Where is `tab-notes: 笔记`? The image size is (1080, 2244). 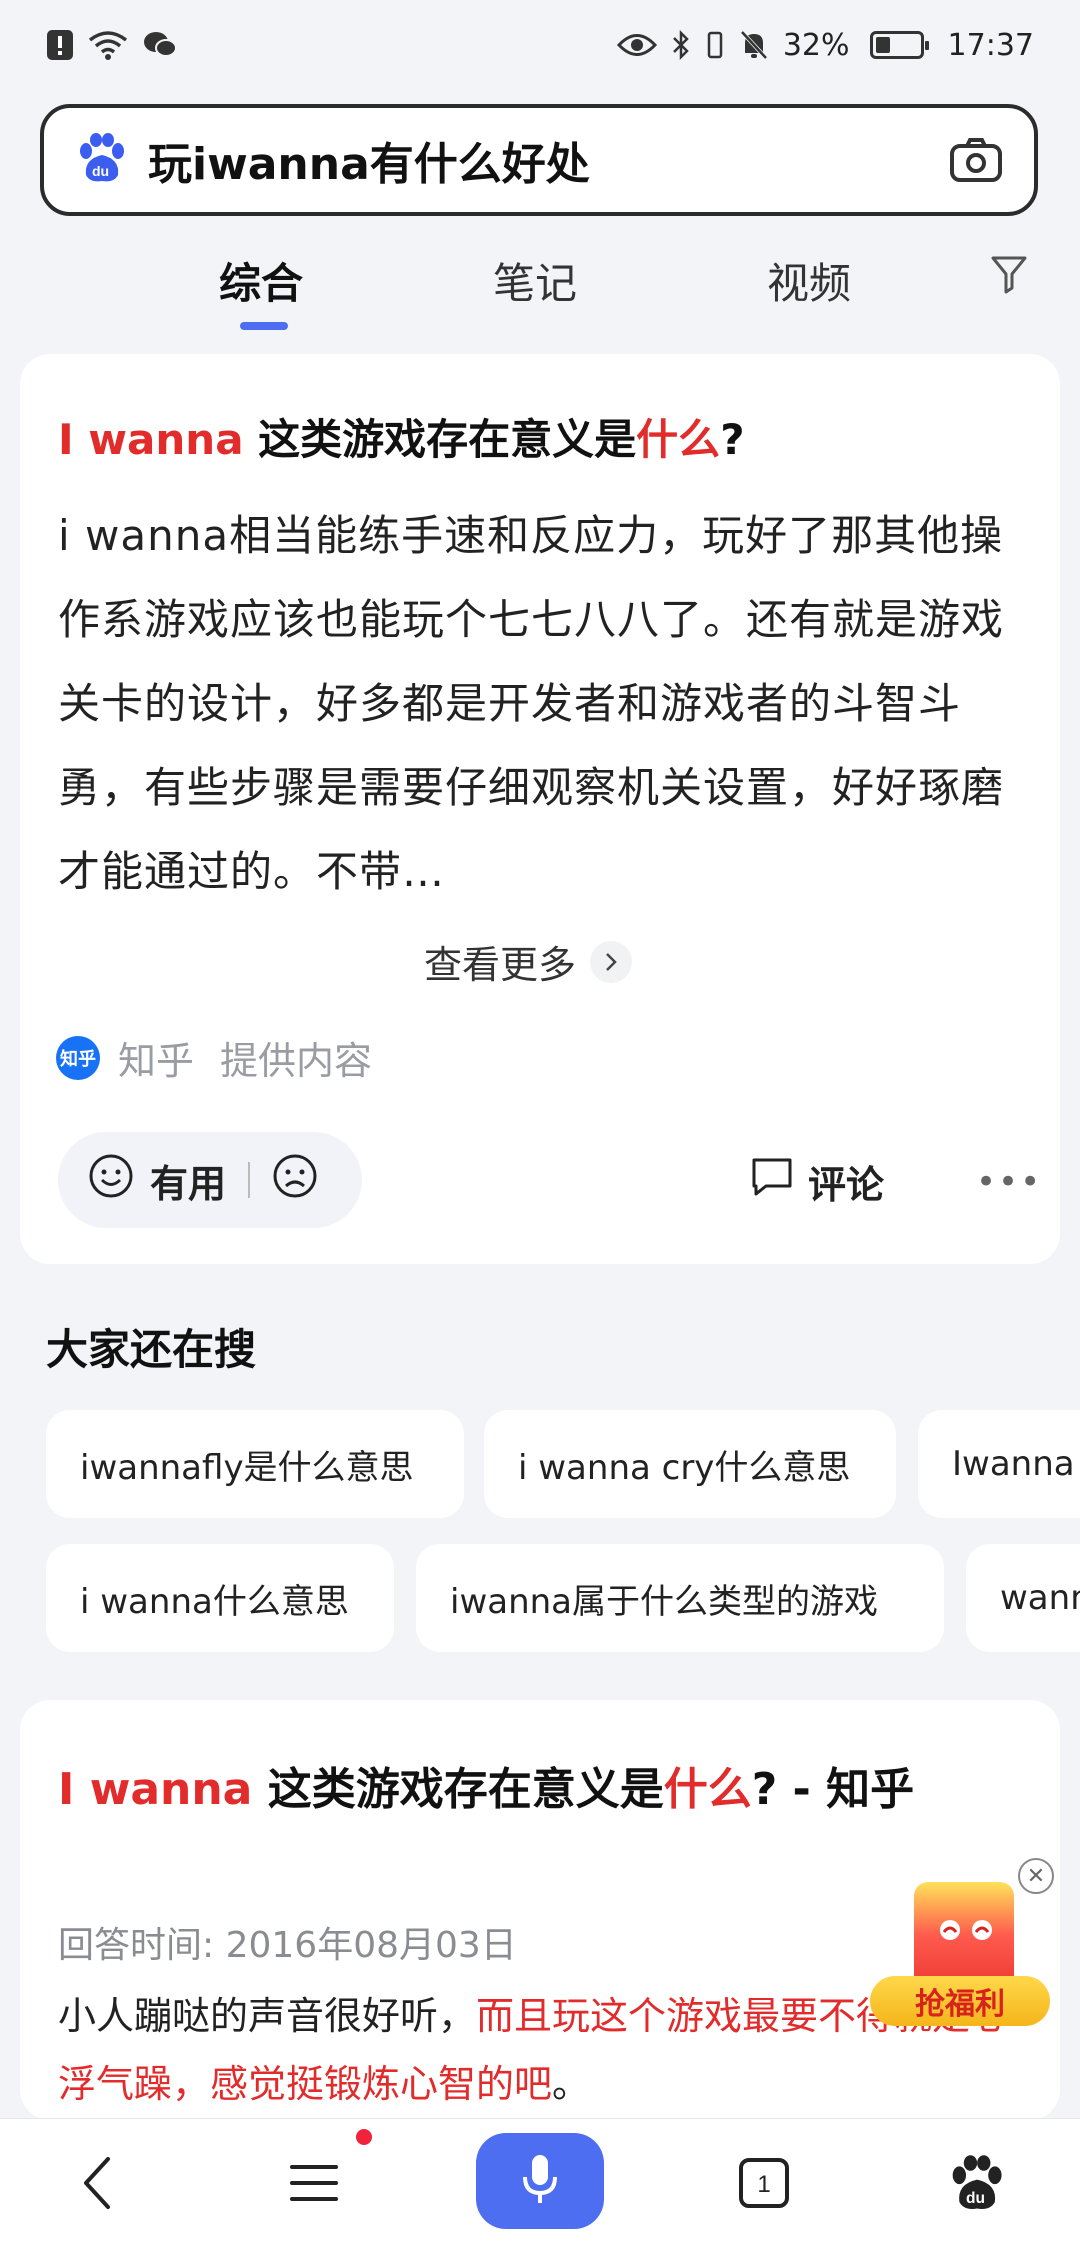
tab-notes: 笔记 is located at coordinates (535, 280).